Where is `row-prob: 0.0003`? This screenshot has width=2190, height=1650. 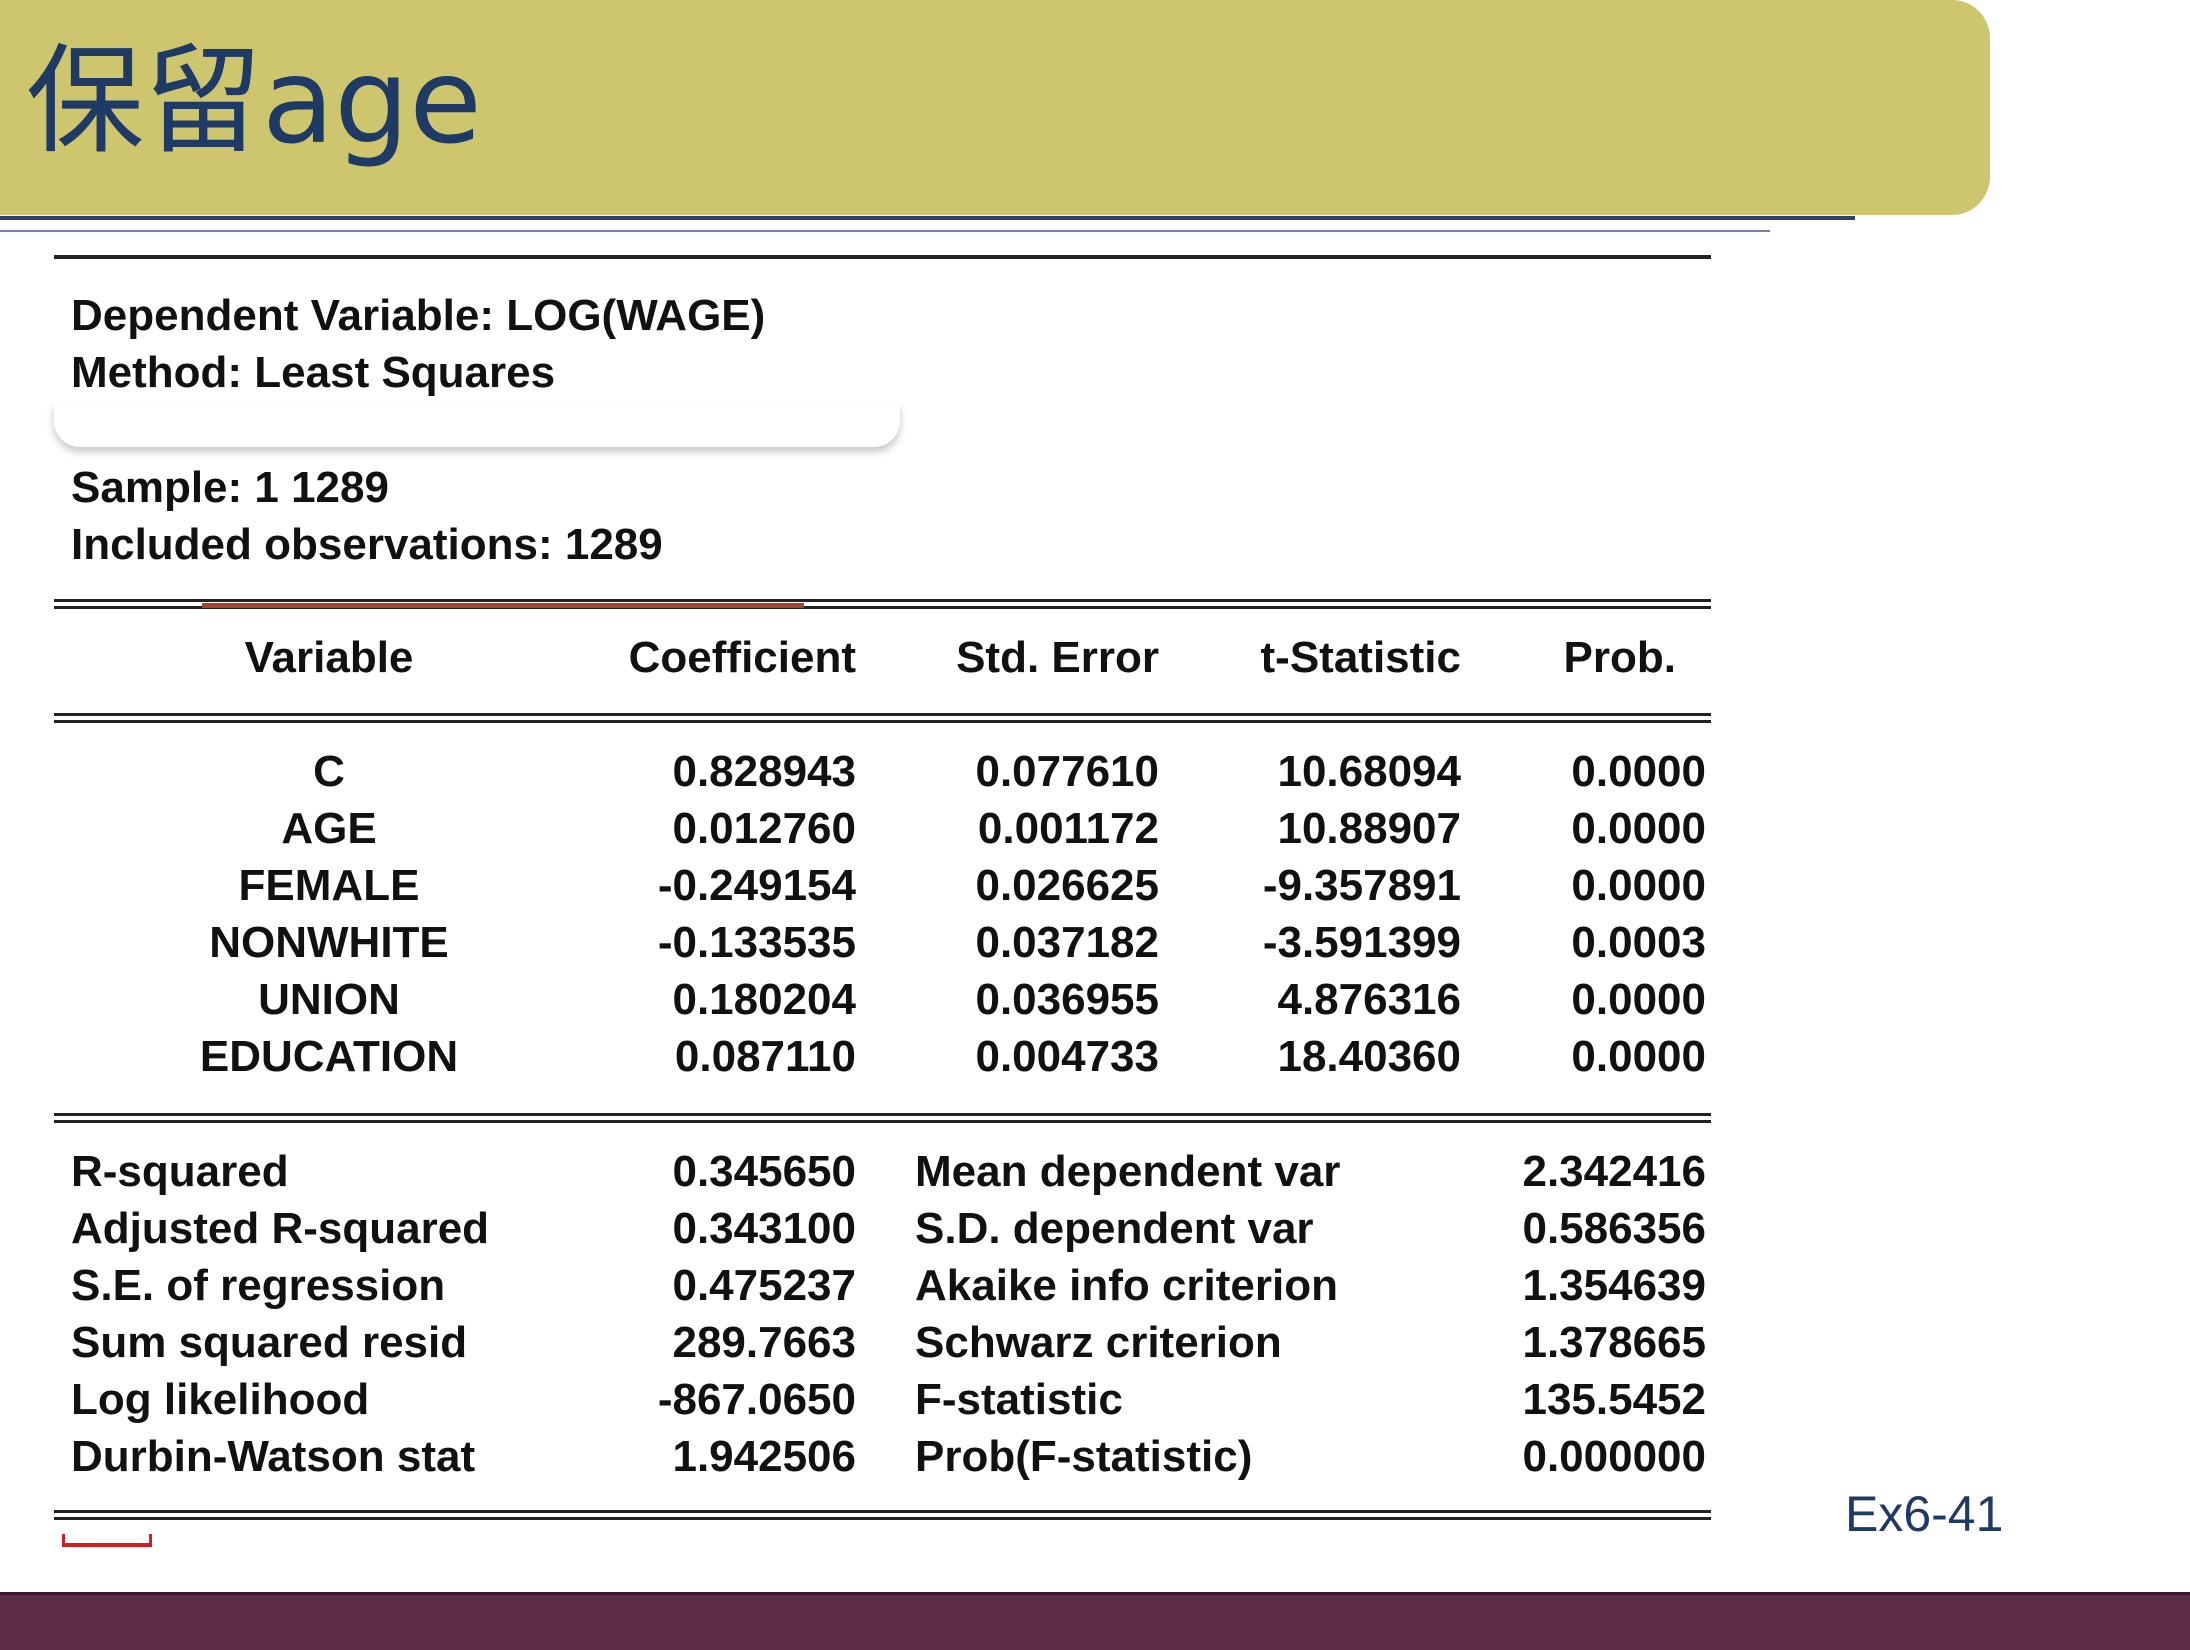
row-prob: 0.0003 is located at coordinates (1638, 942).